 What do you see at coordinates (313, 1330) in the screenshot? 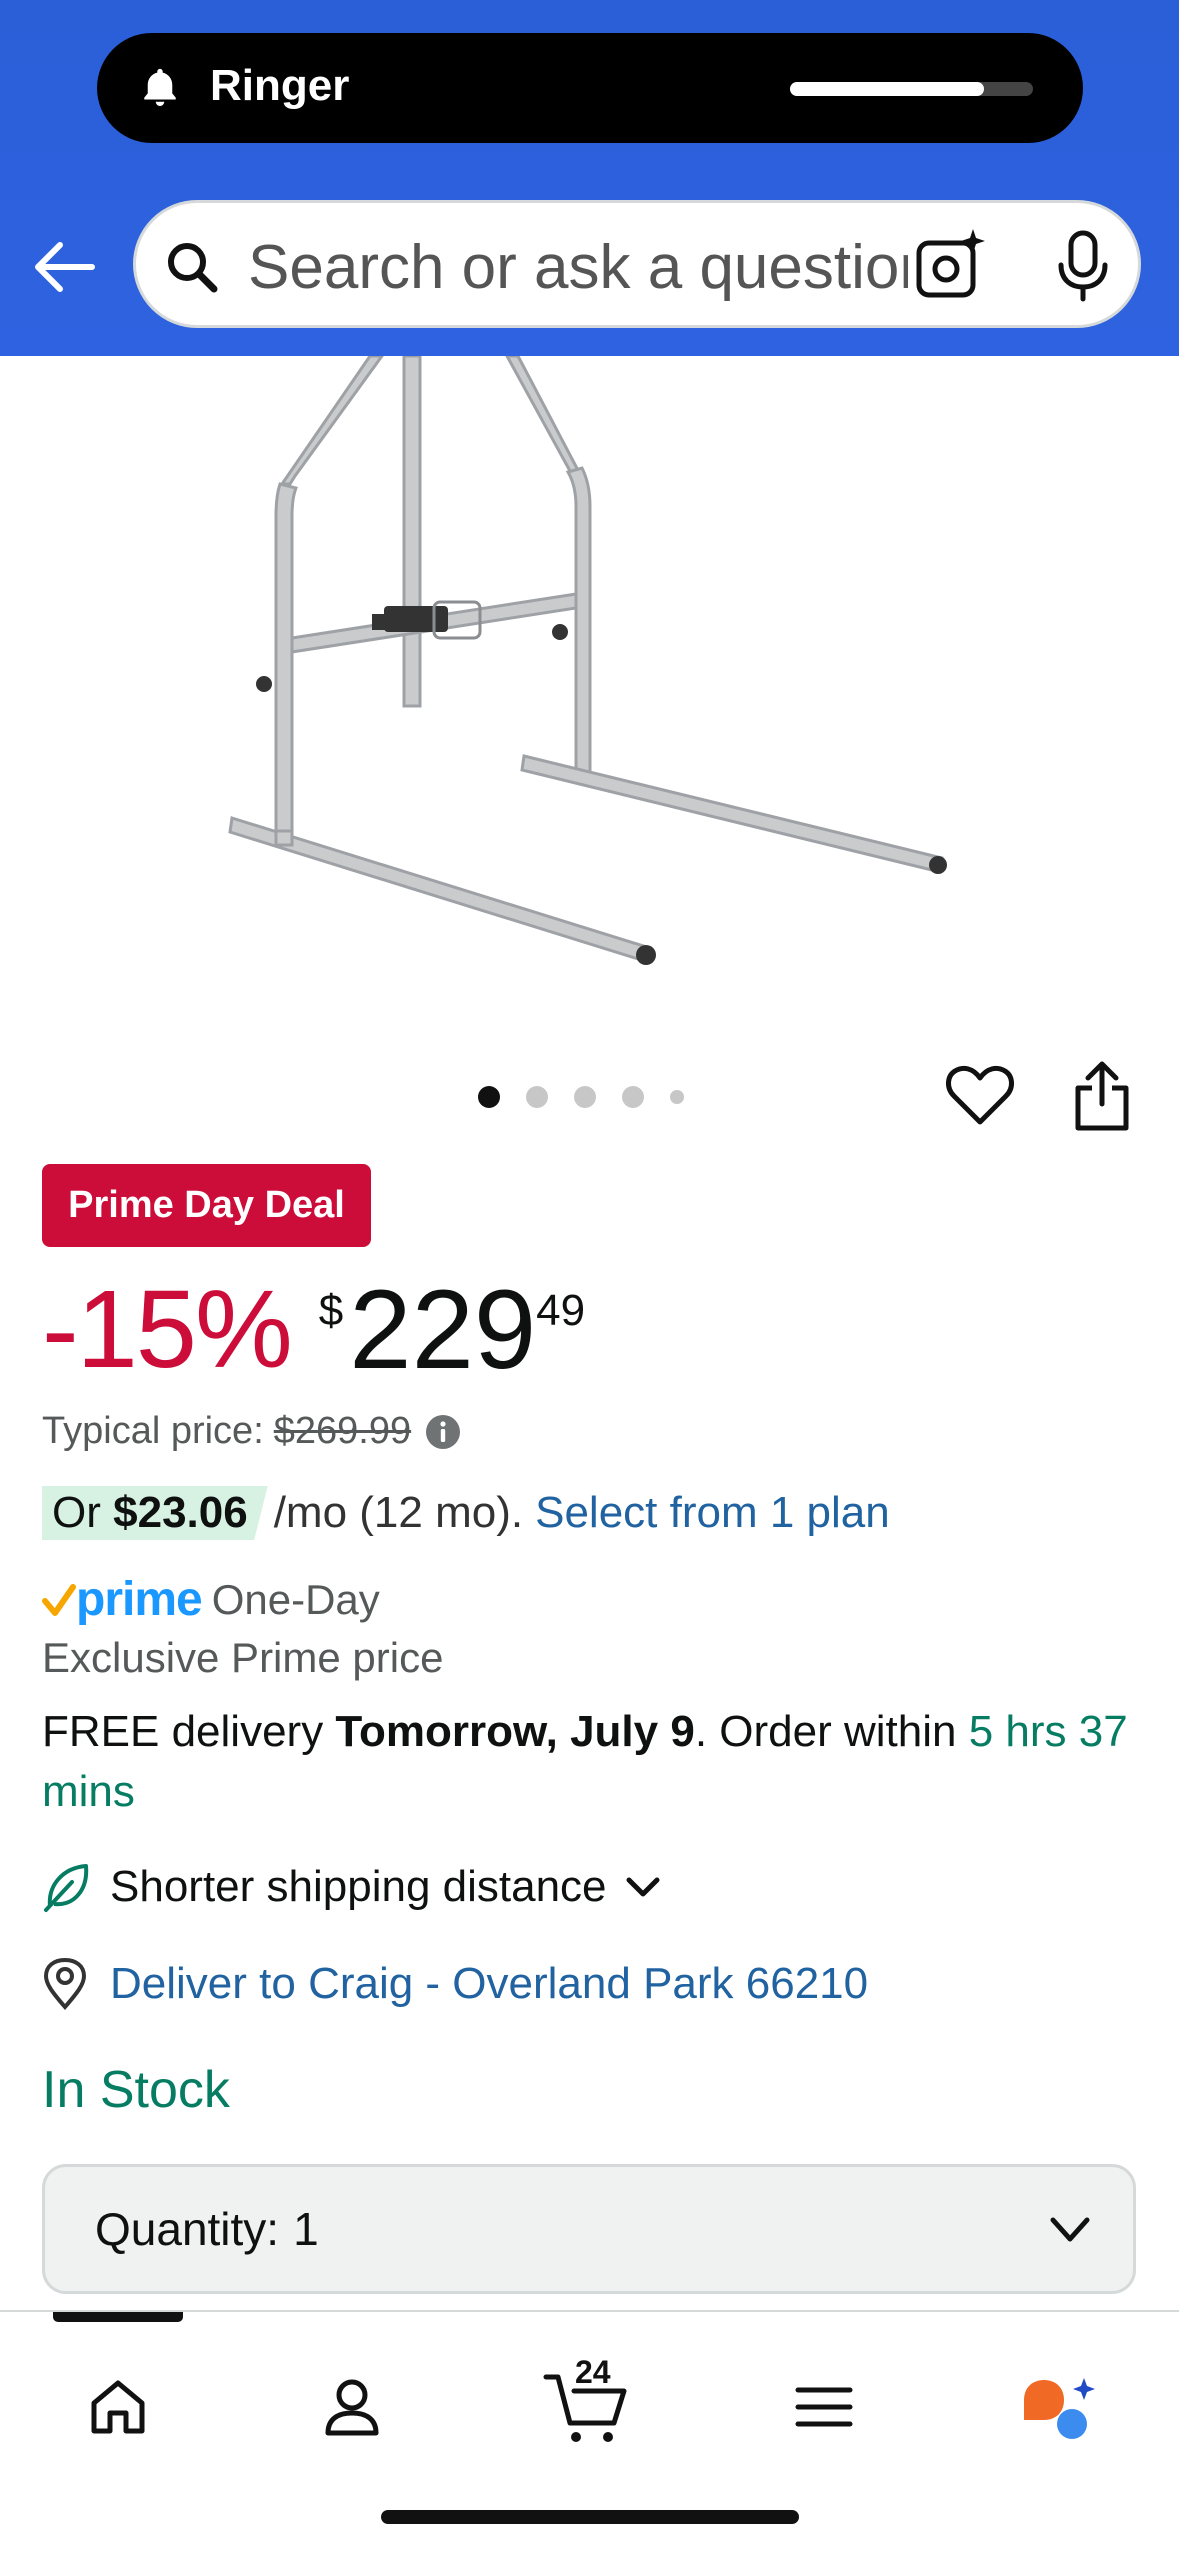
I see `price-row: -15% $ 229 49` at bounding box center [313, 1330].